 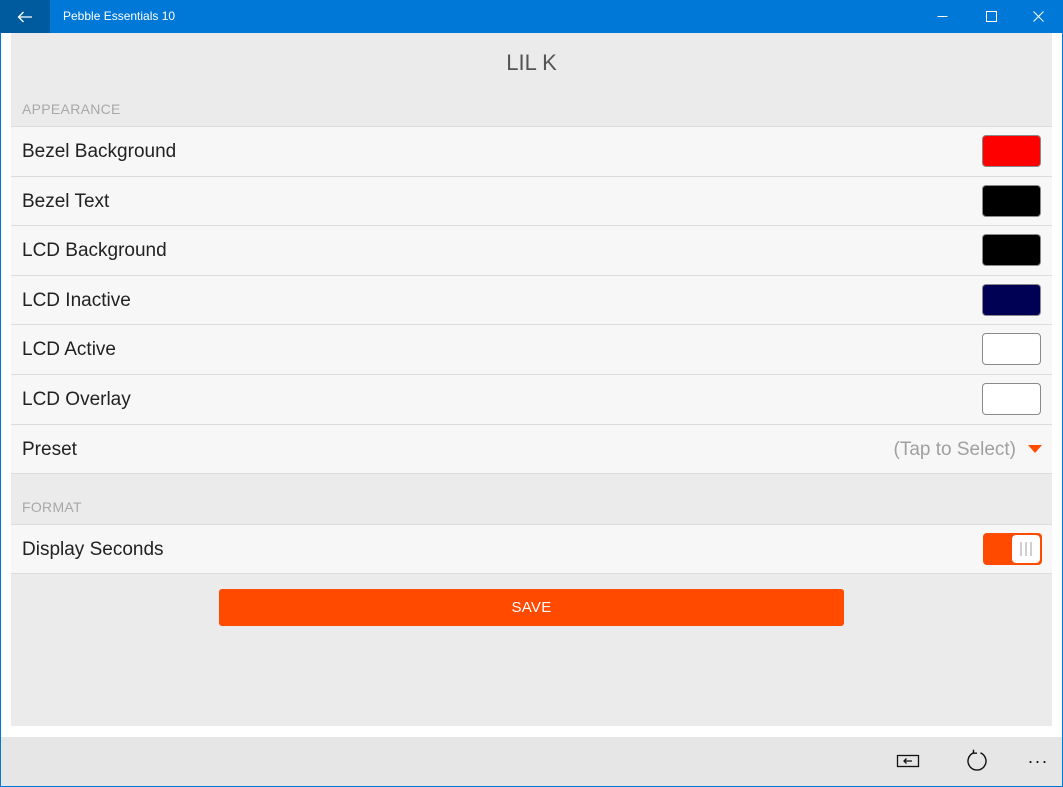 I want to click on setting-label: Bezel Text, so click(x=66, y=201).